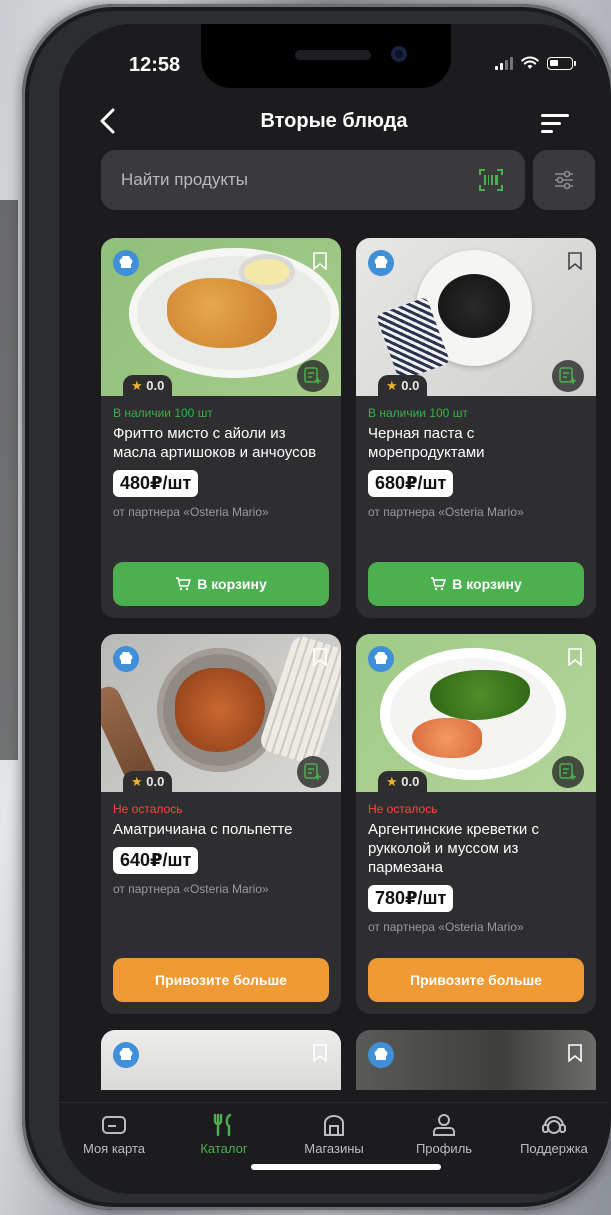 The height and width of the screenshot is (1215, 611). I want to click on product-price: 640₽/шт, so click(156, 860).